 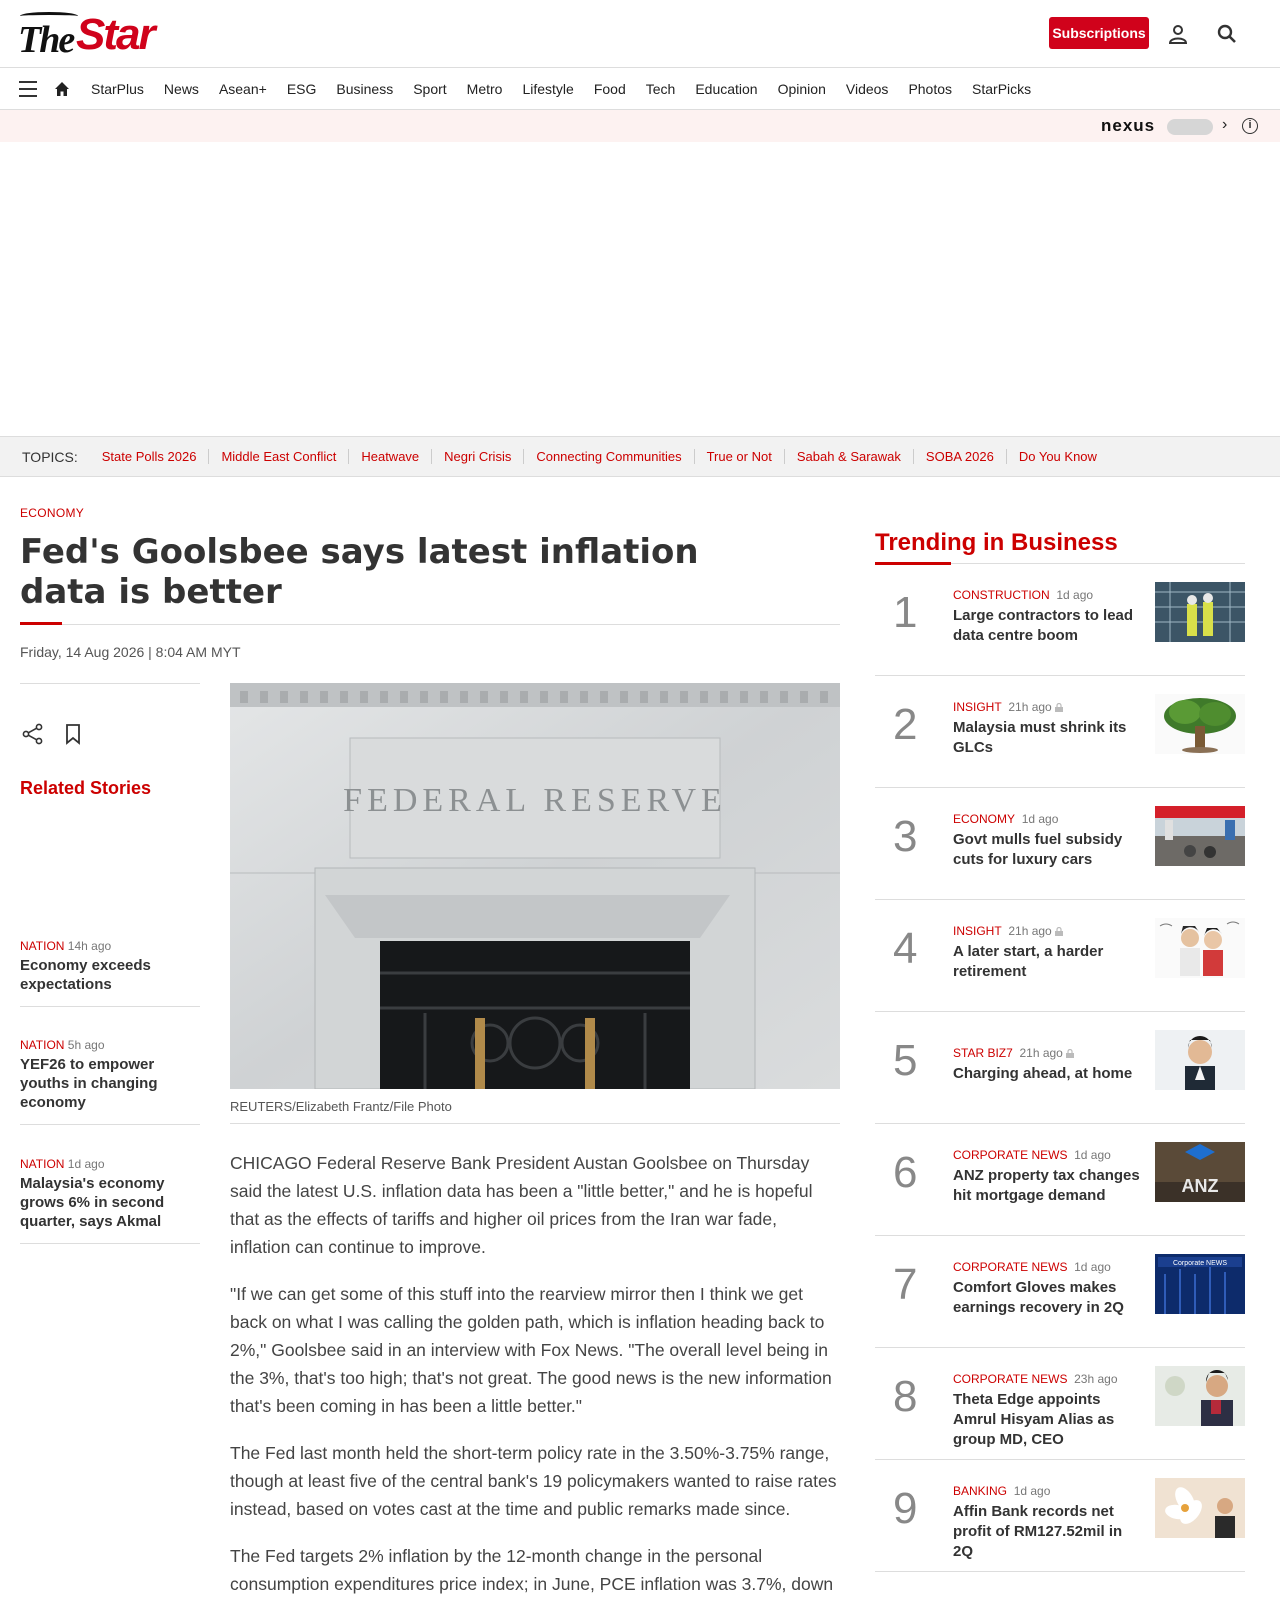 I want to click on topic-link: True or Not, so click(x=740, y=456).